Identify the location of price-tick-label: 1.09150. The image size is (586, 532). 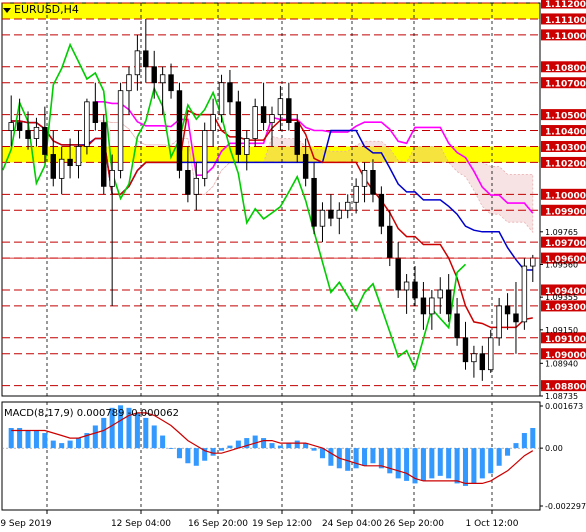
(561, 330).